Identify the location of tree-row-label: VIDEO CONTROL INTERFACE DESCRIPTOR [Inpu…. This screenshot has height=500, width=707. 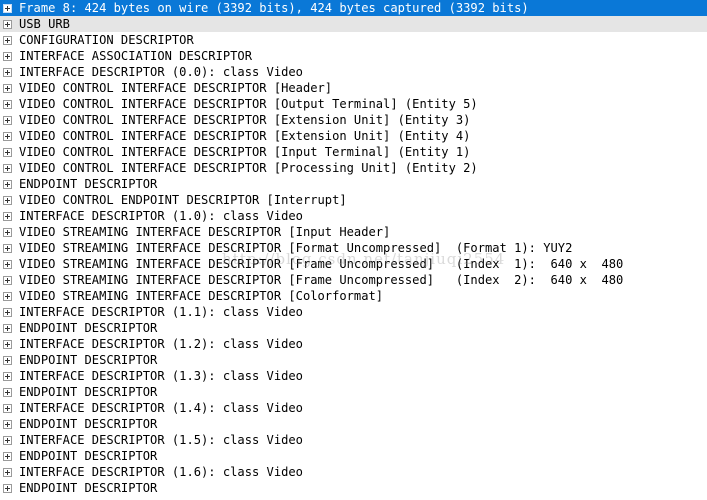
(245, 152).